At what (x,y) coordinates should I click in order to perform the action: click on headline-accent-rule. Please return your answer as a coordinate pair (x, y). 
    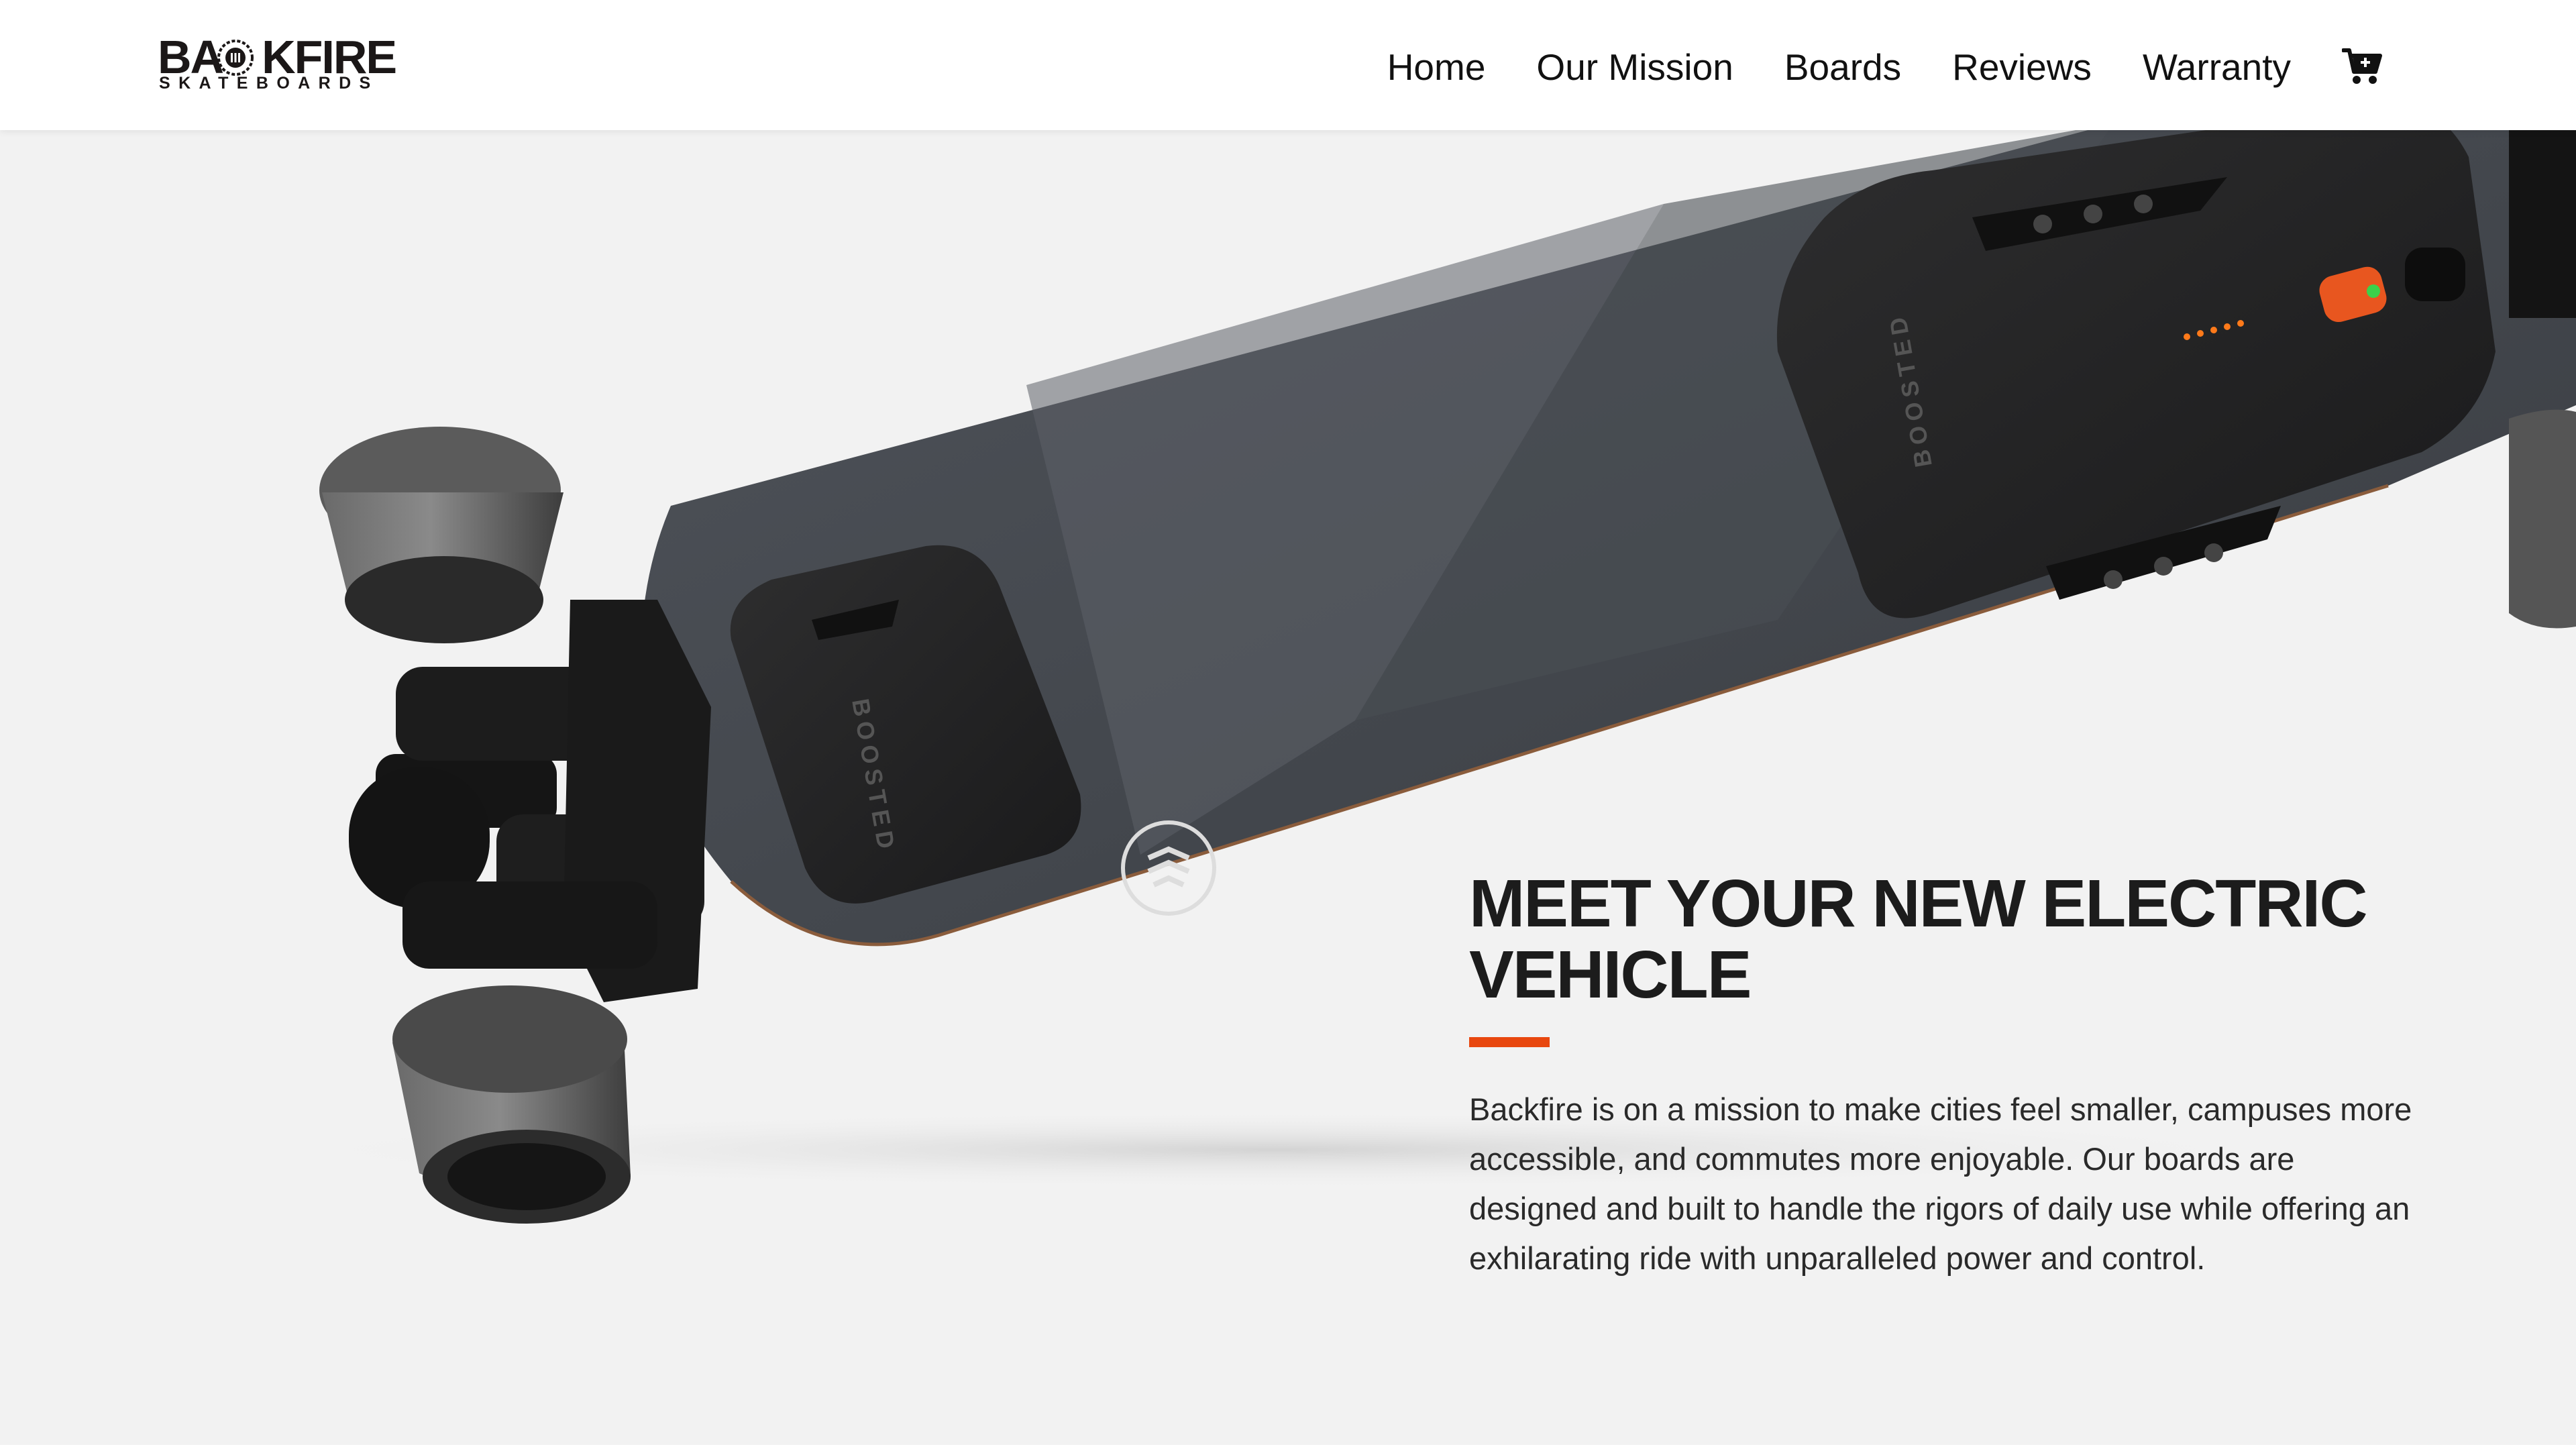
    Looking at the image, I should click on (1509, 1042).